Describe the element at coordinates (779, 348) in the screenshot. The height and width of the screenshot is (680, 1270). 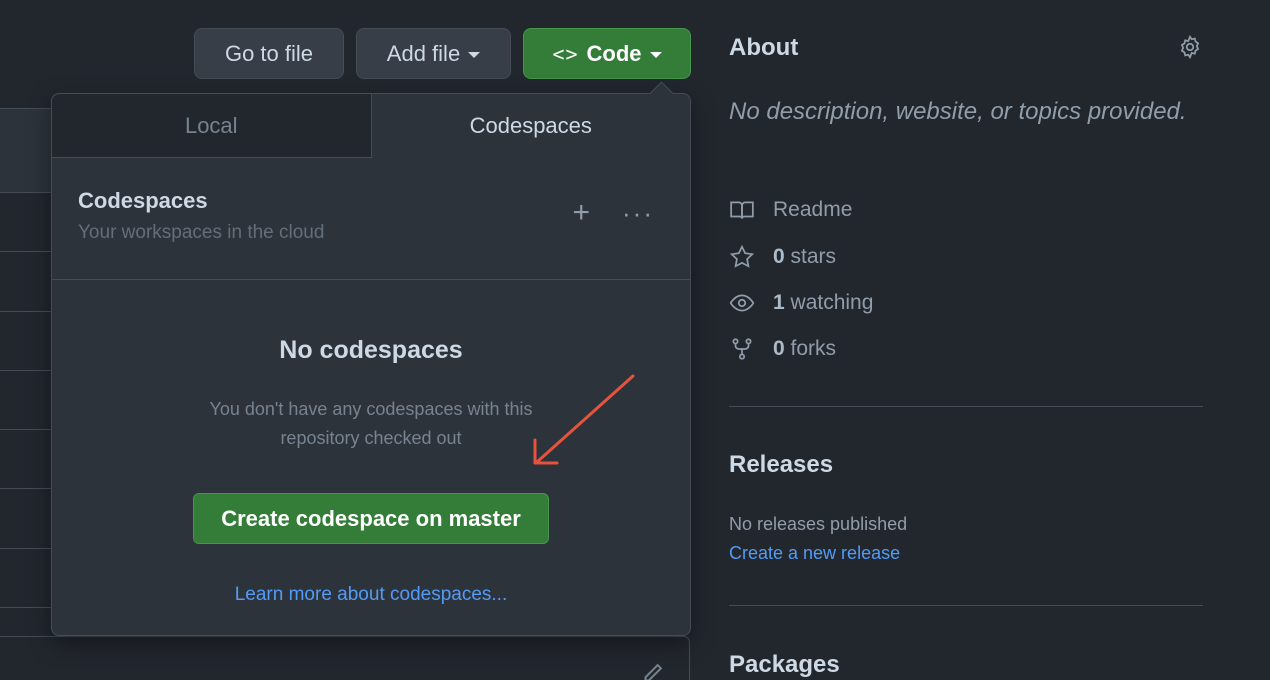
I see `forks-count: 0` at that location.